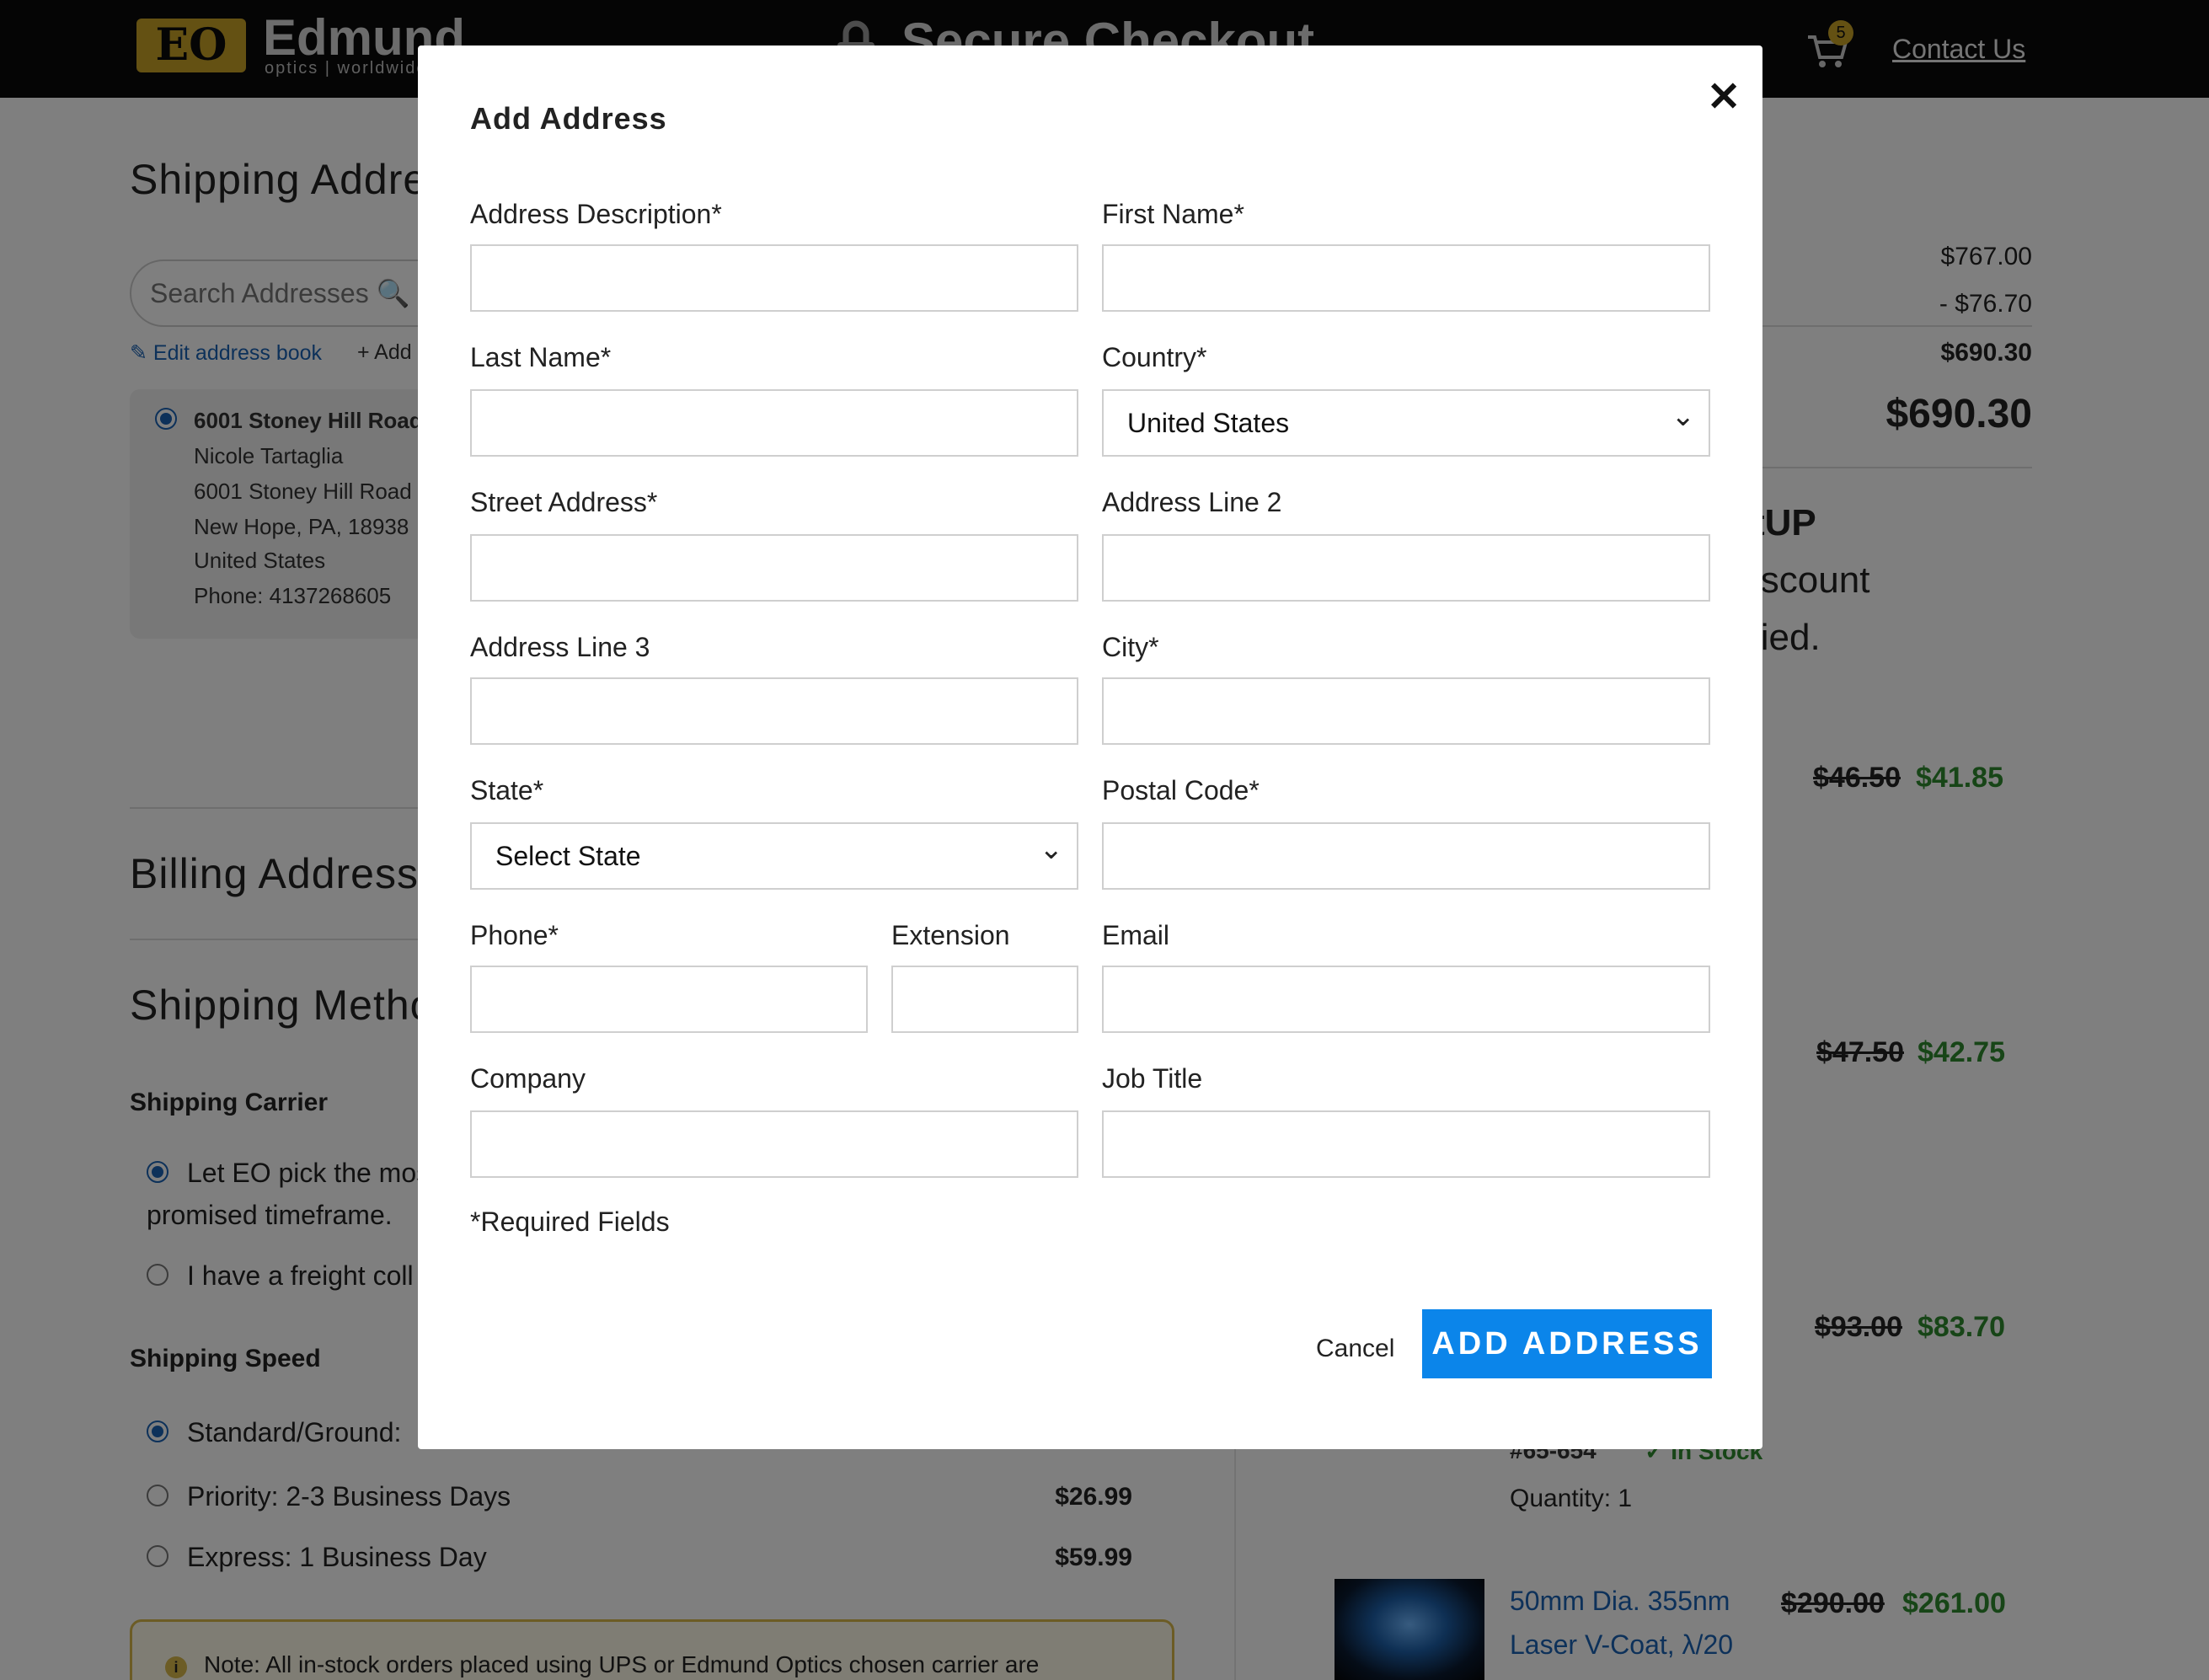  I want to click on postal-code-label: Postal Code*, so click(1181, 790).